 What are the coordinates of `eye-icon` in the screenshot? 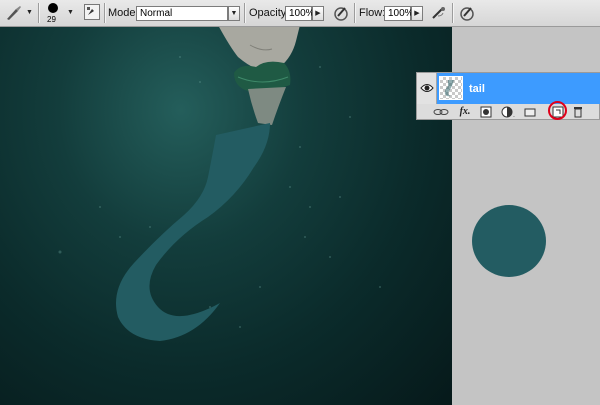 It's located at (427, 88).